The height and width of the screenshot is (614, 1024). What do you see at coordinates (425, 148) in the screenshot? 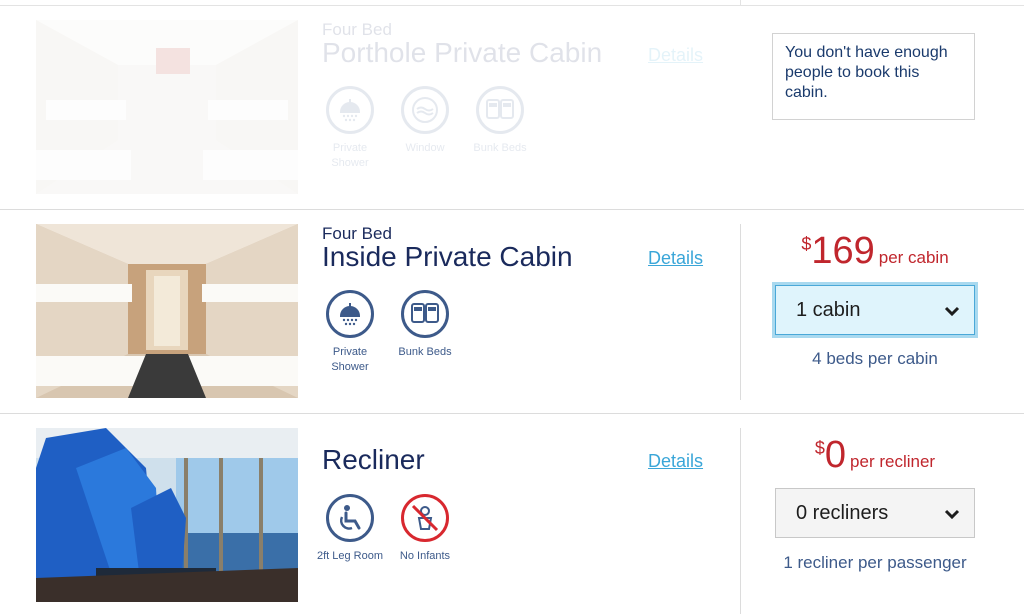
I see `amenity-label: Window` at bounding box center [425, 148].